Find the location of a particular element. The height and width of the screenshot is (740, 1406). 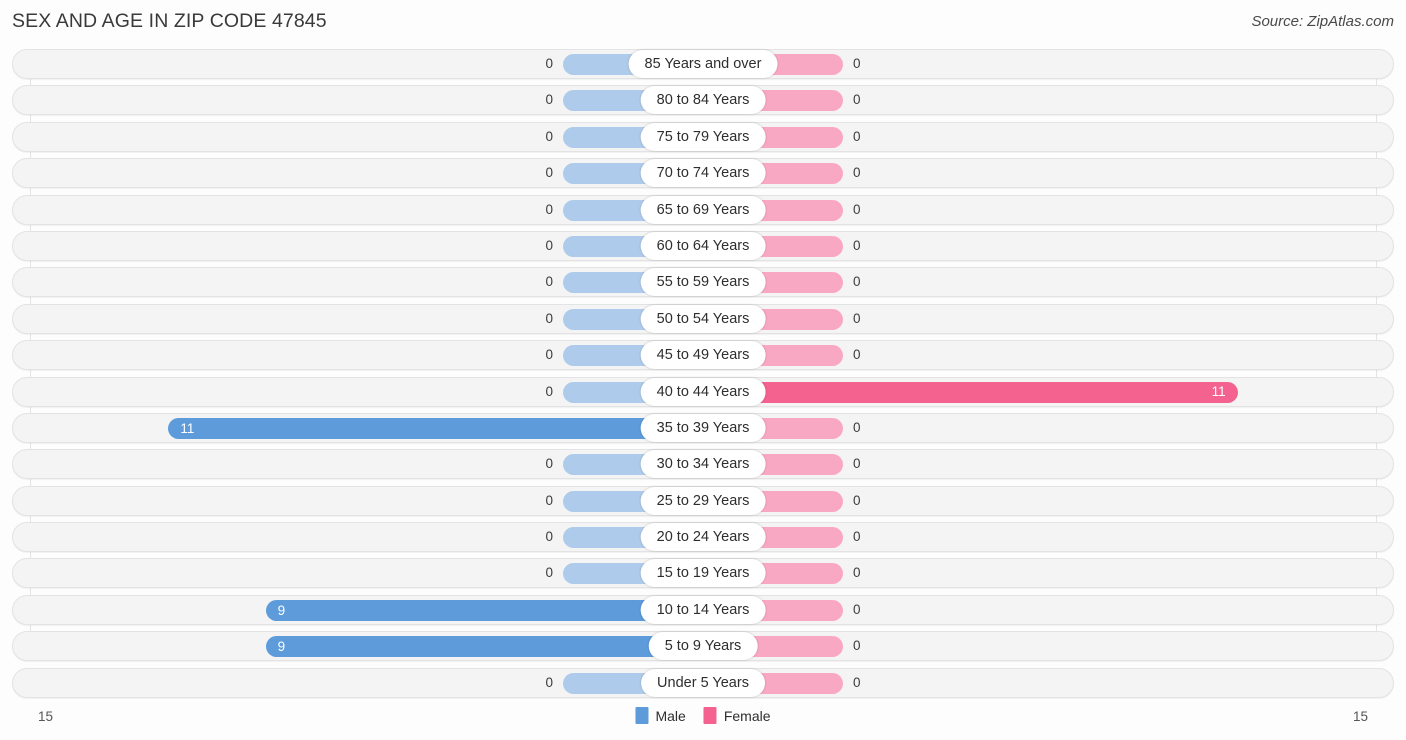

age-group-label: 5 to 9 Years is located at coordinates (703, 646).